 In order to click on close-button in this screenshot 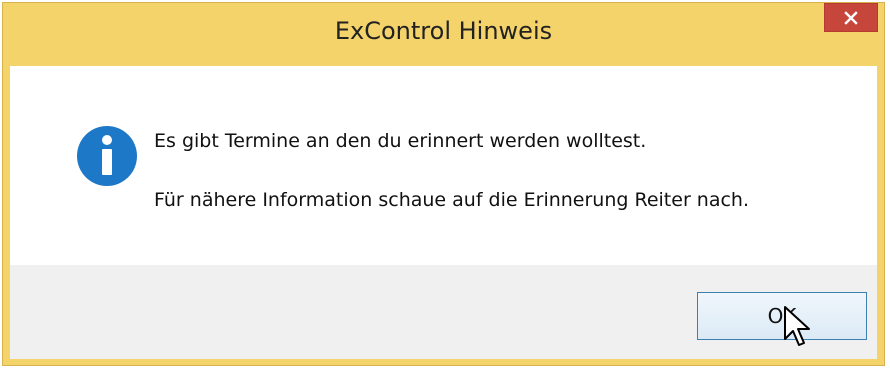, I will do `click(851, 17)`.